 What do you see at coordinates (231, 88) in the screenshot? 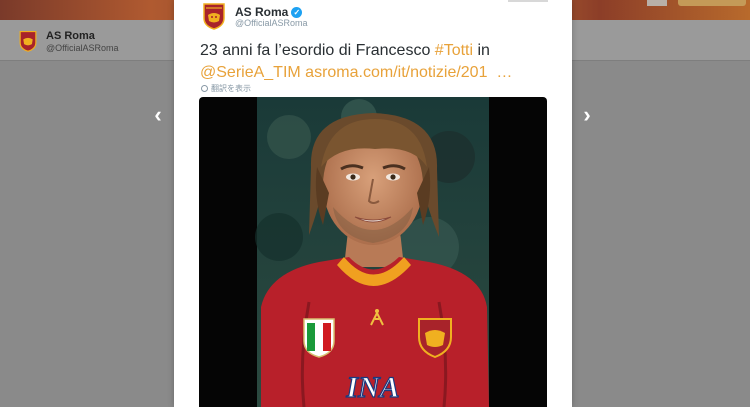
I see `translate-label: 翻訳を表示` at bounding box center [231, 88].